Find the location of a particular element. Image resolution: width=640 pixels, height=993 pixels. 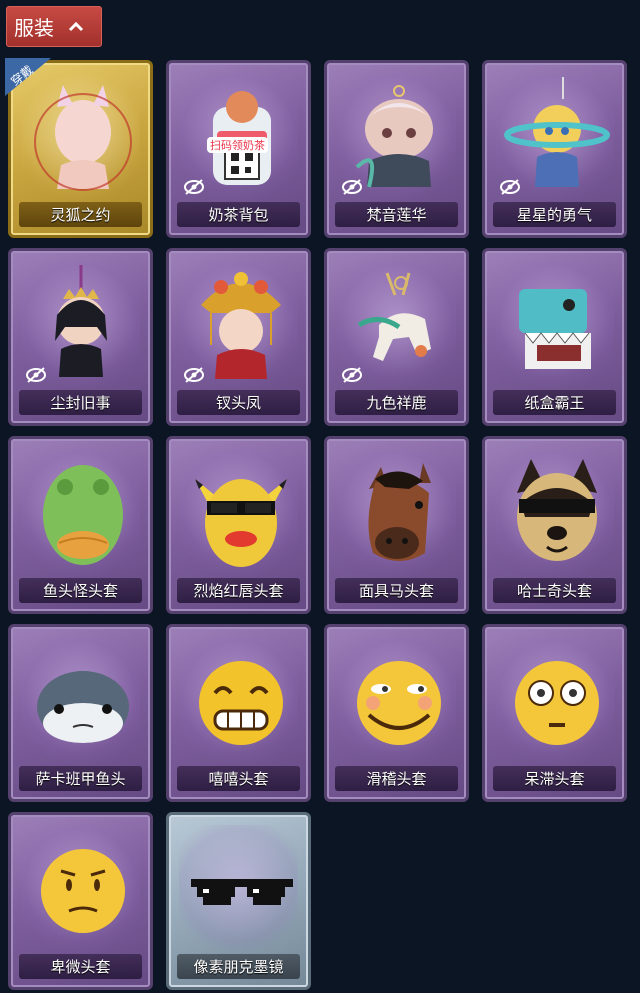

costume-name: 钗头凤 is located at coordinates (238, 403).